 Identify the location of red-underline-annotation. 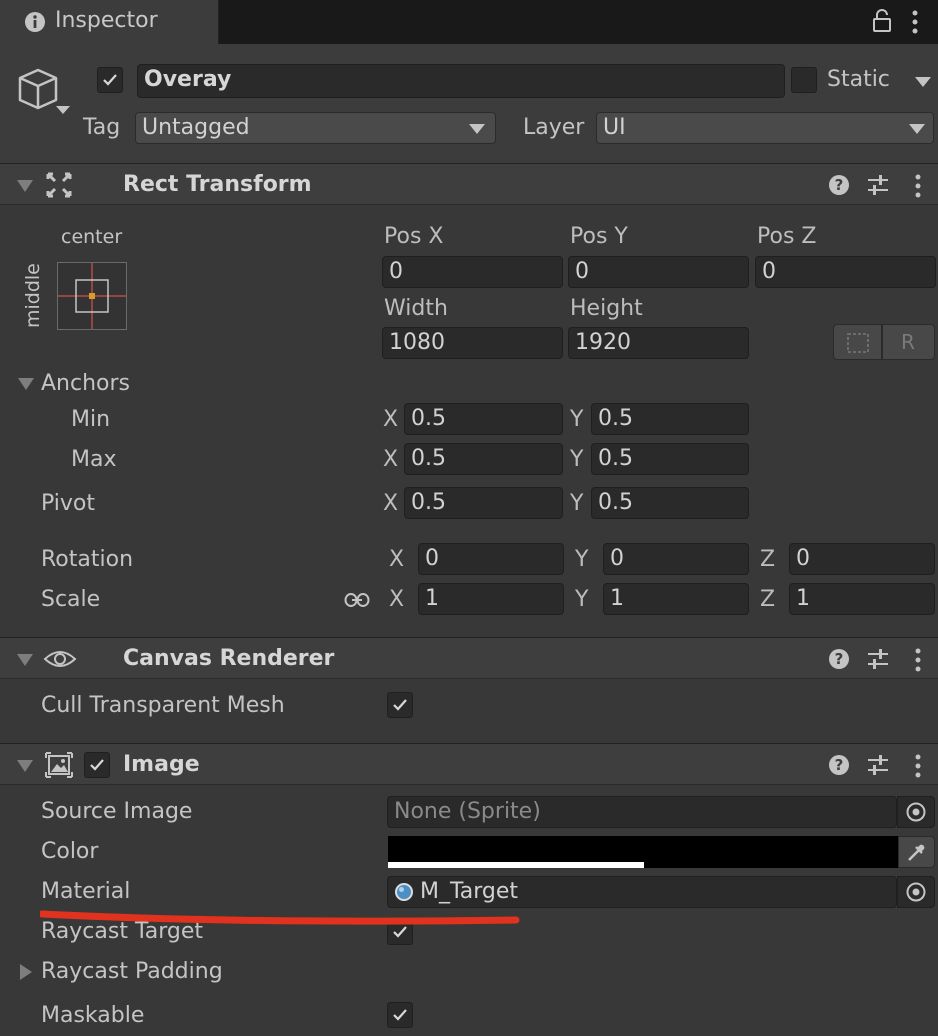
(280, 917).